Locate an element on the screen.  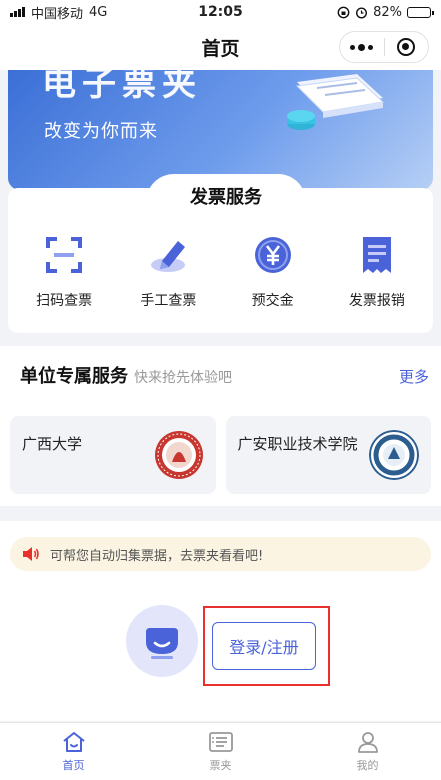
unit-name: 广安职业技术学院 is located at coordinates (297, 444).